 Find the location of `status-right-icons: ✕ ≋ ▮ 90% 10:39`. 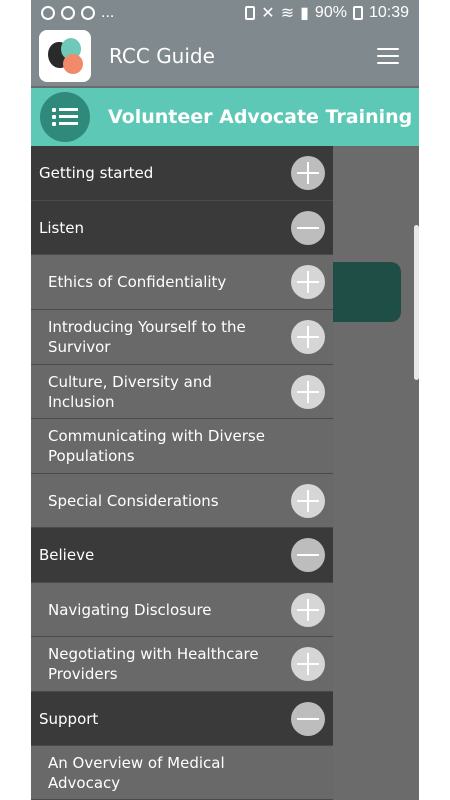

status-right-icons: ✕ ≋ ▮ 90% 10:39 is located at coordinates (327, 13).